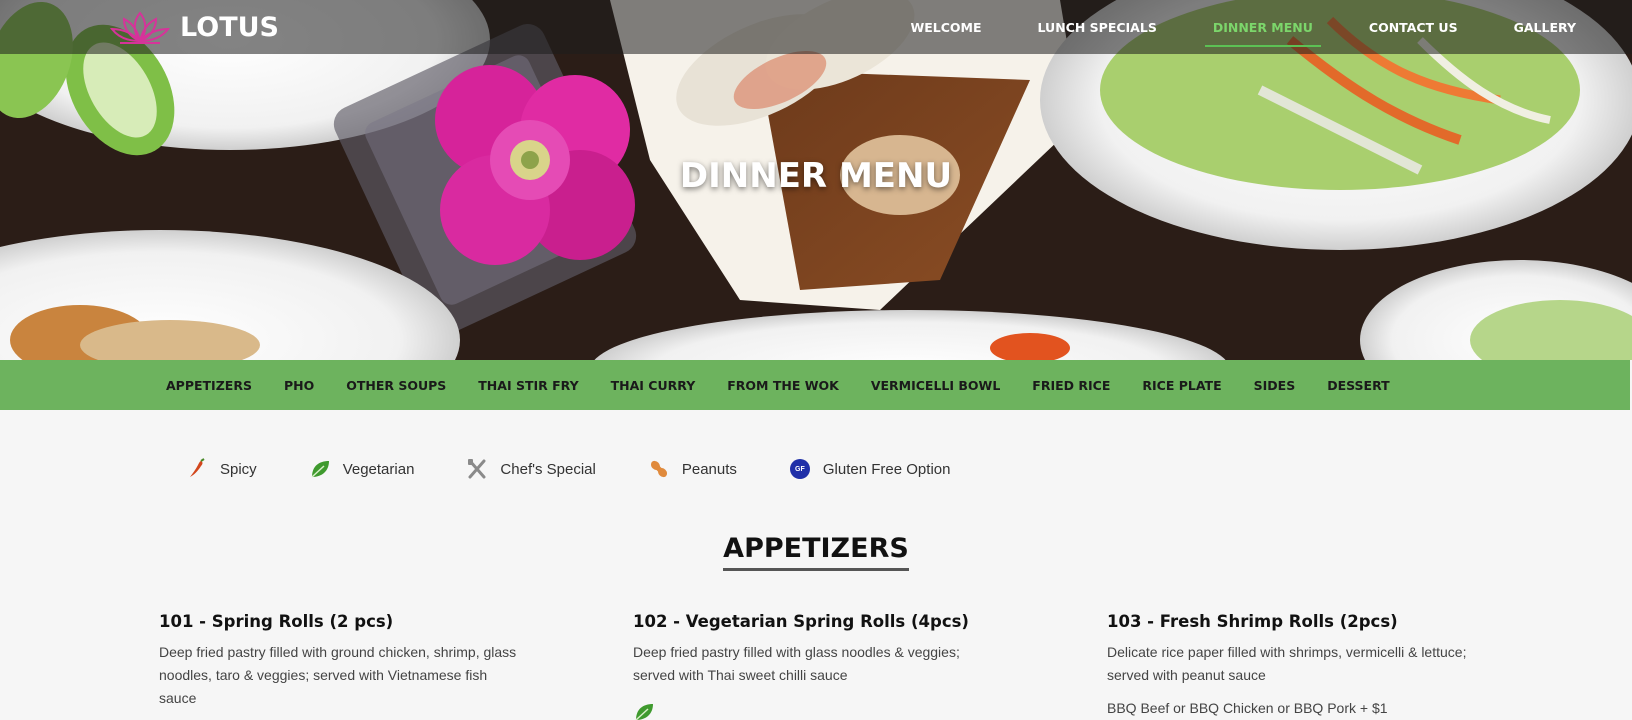 This screenshot has height=720, width=1632. I want to click on category-sides: SIDES, so click(1275, 385).